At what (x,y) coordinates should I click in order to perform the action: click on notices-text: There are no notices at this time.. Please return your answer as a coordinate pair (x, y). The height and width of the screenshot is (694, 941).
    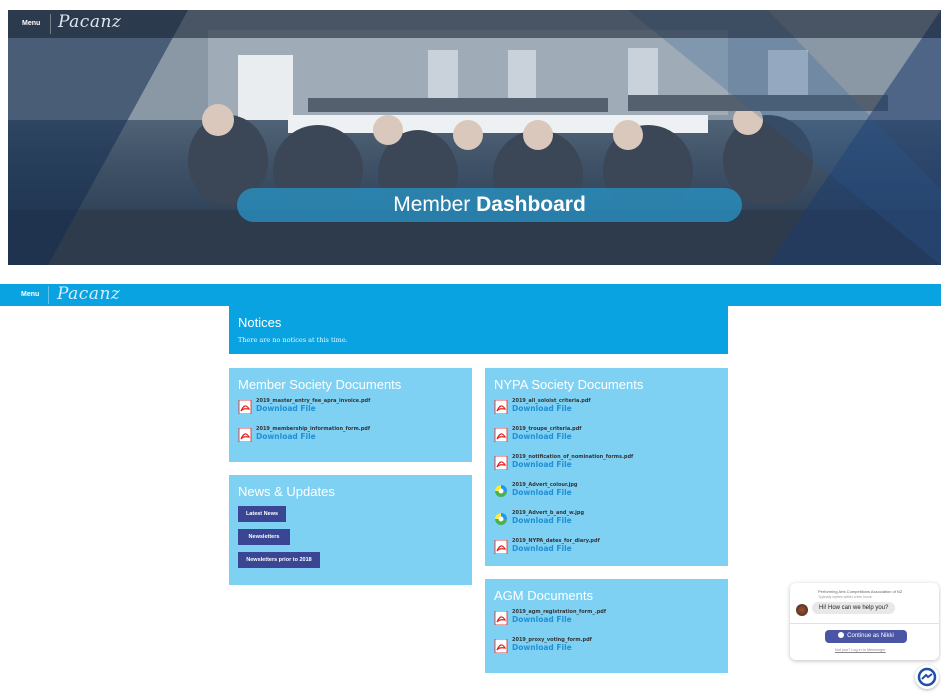
    Looking at the image, I should click on (293, 340).